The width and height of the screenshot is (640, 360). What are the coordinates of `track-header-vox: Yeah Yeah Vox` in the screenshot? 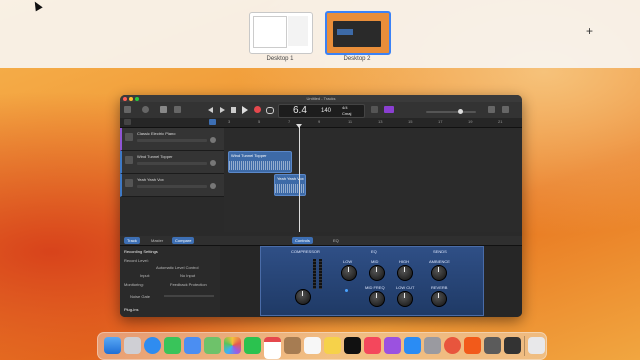 It's located at (173, 185).